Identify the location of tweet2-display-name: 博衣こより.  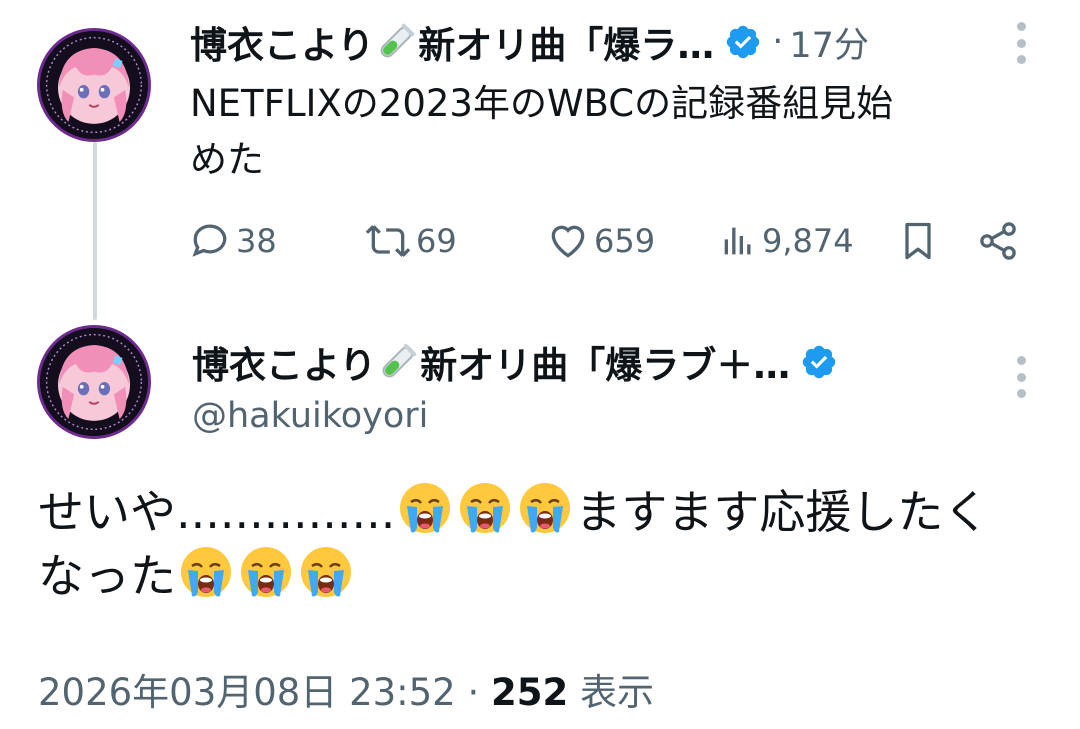
(284, 362).